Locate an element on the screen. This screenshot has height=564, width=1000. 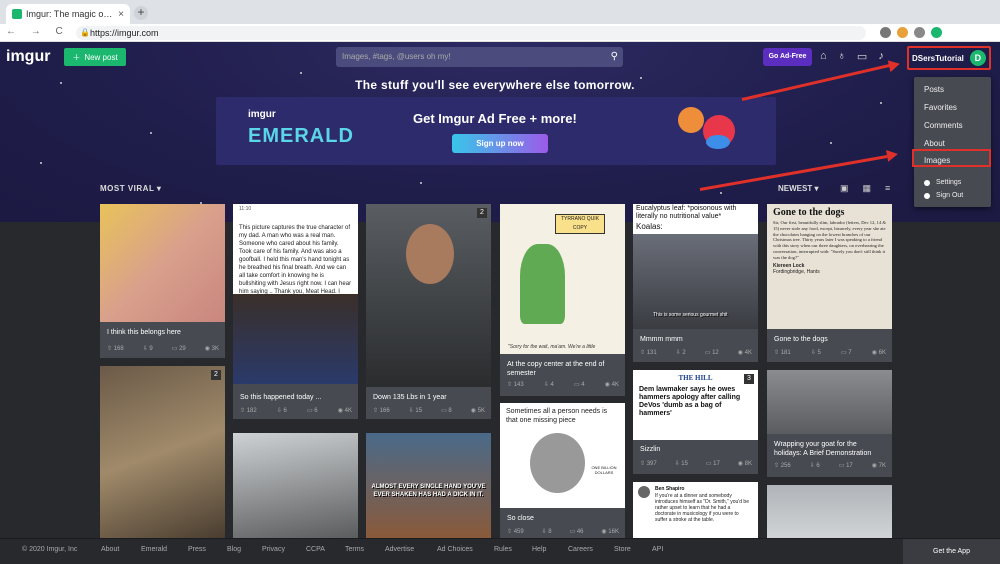
avatar: D is located at coordinates (977, 58).